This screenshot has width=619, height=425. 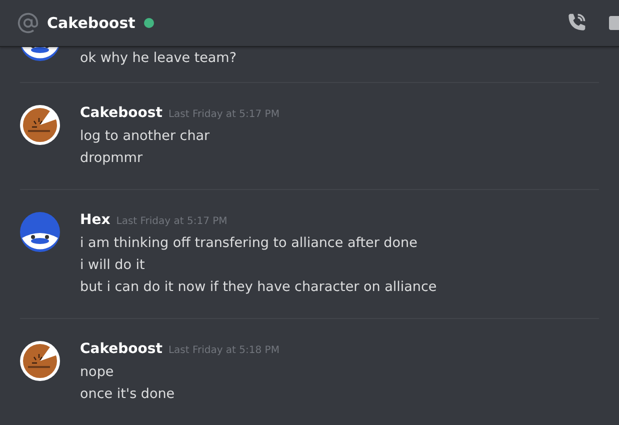 I want to click on message-text: i will do it, so click(x=113, y=265).